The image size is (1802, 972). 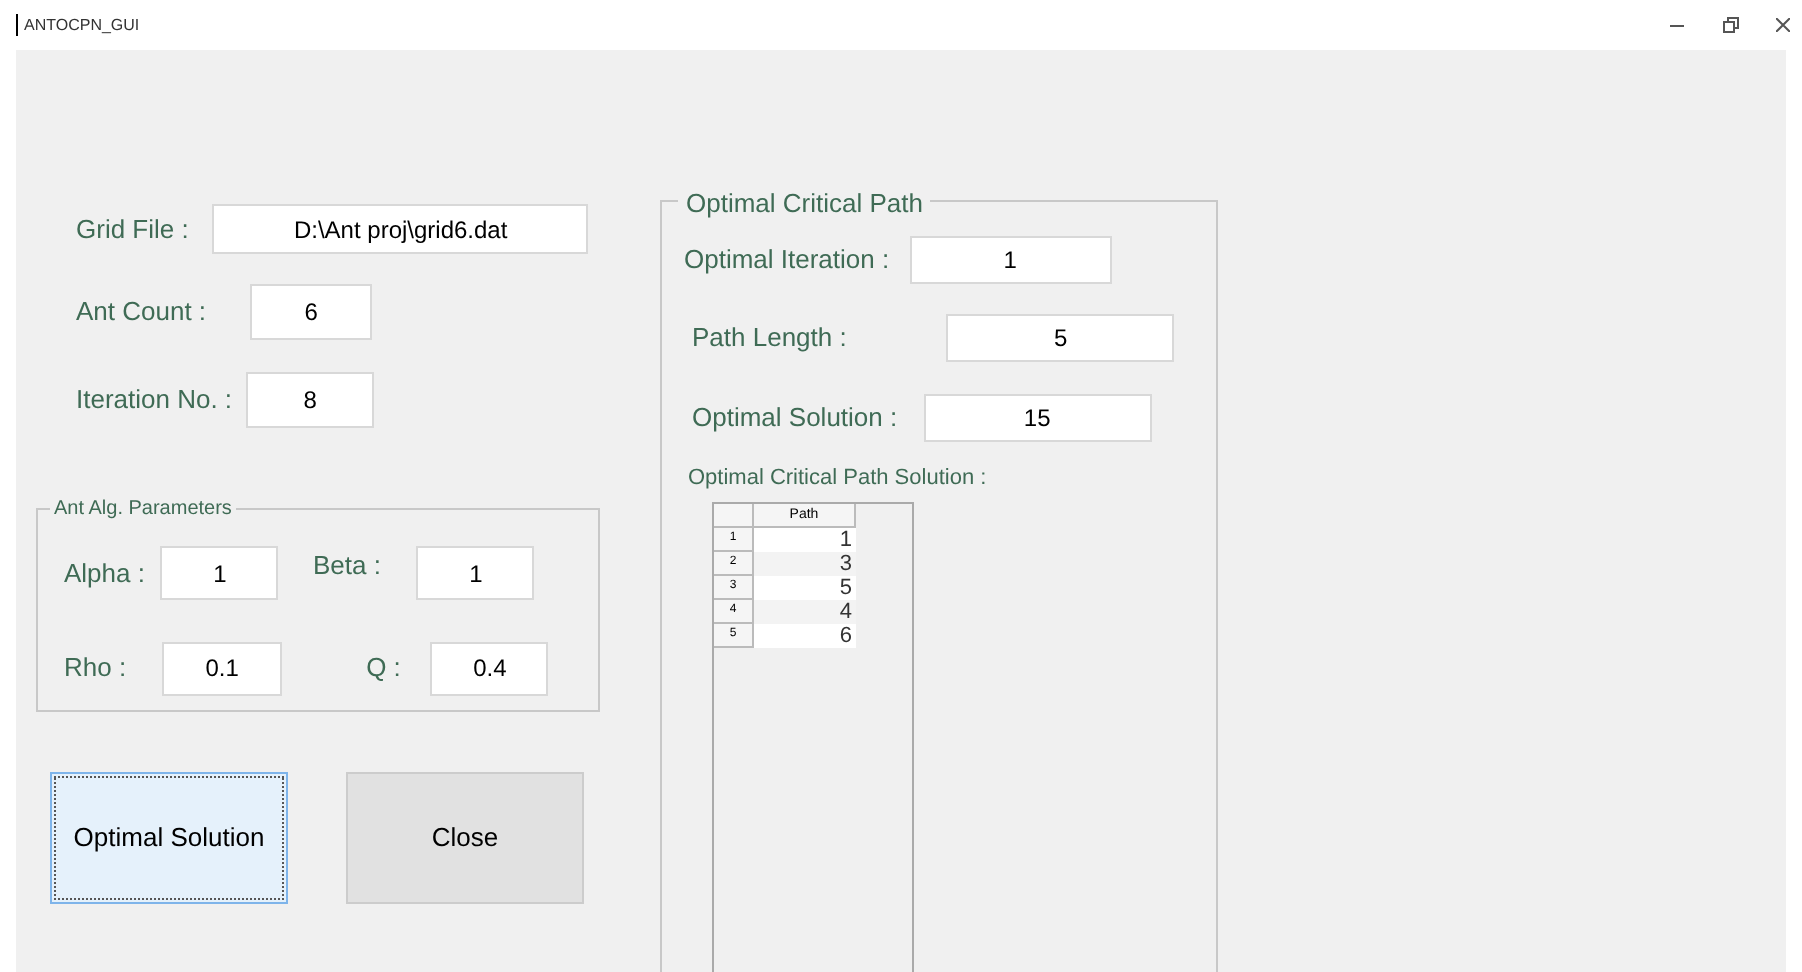 I want to click on value-field: 0.1, so click(x=222, y=668).